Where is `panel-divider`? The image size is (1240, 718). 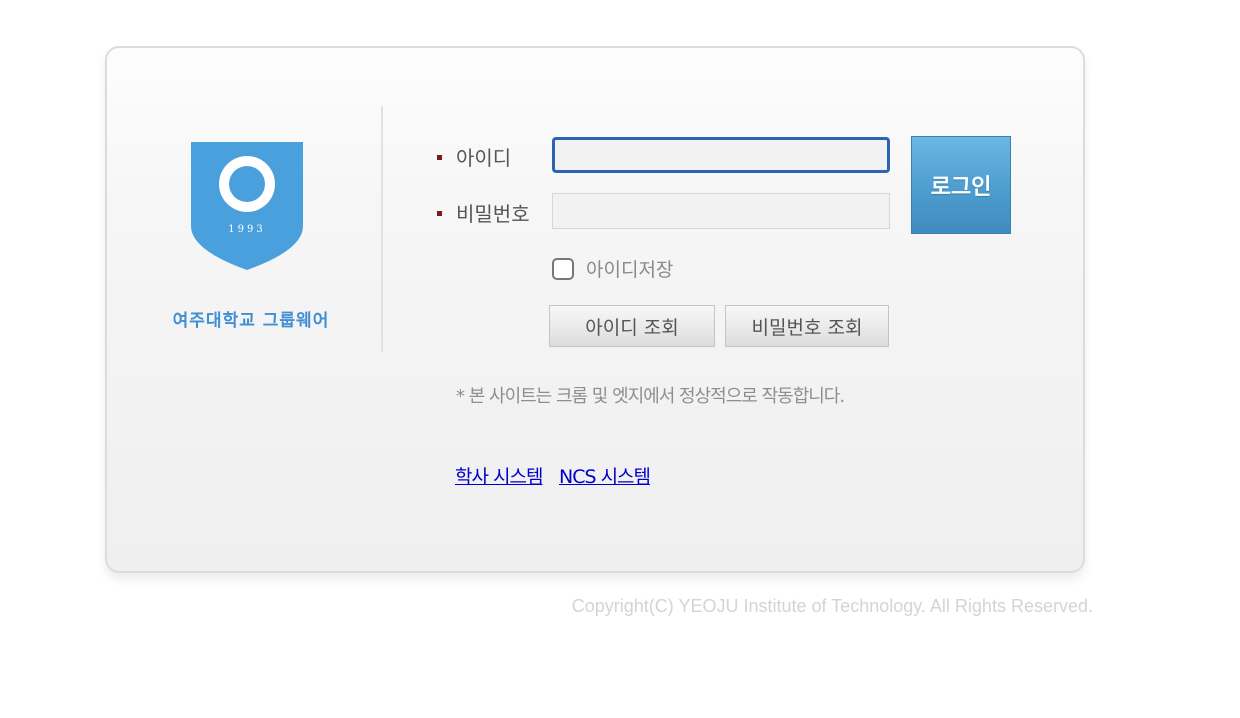
panel-divider is located at coordinates (382, 229).